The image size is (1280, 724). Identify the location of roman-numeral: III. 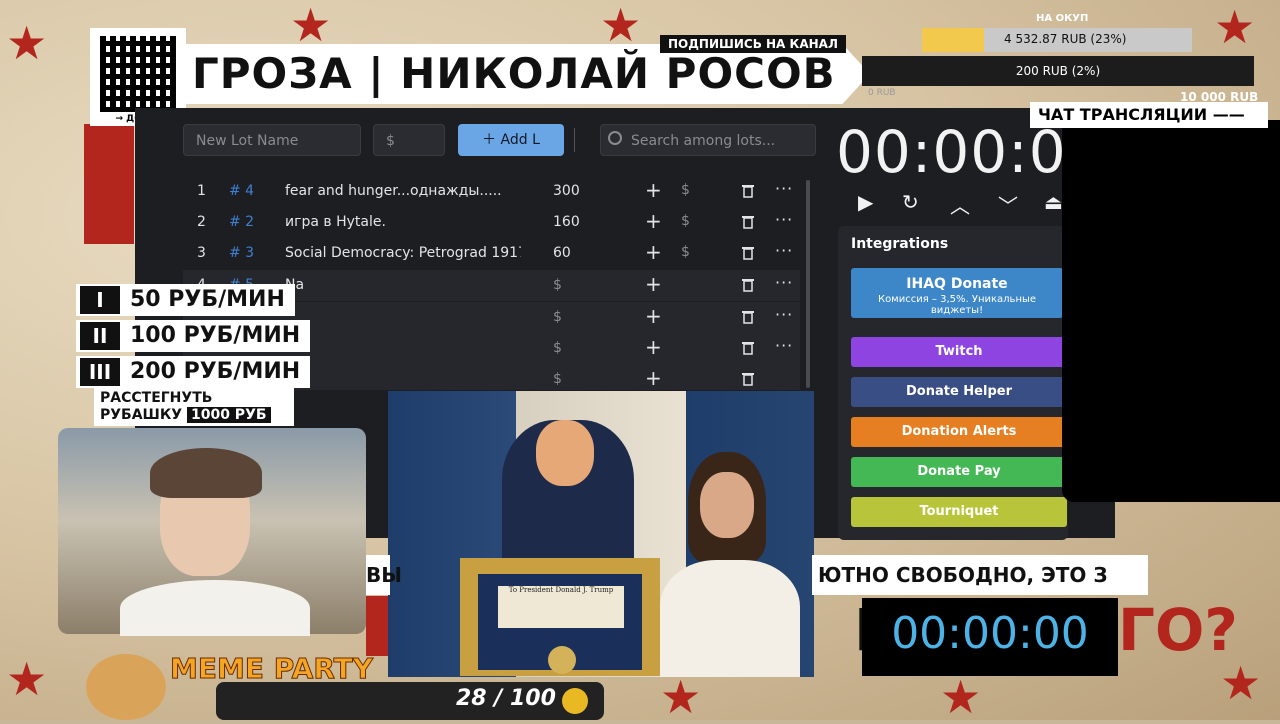
(100, 372).